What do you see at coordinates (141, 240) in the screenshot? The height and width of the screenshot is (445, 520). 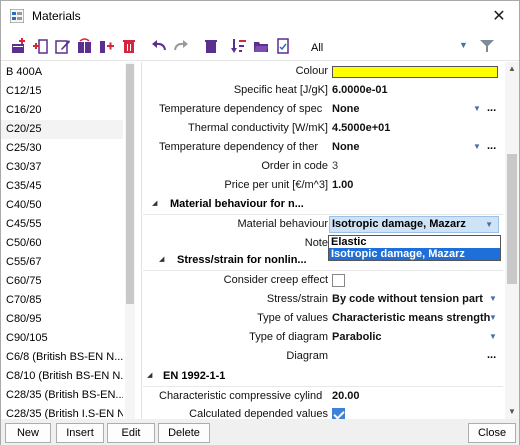 I see `pane-divider` at bounding box center [141, 240].